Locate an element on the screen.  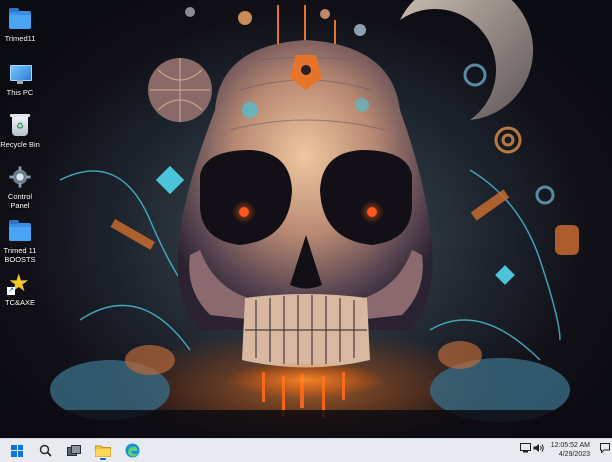
desktop-icon-control-panel: Control Panel is located at coordinates (20, 188).